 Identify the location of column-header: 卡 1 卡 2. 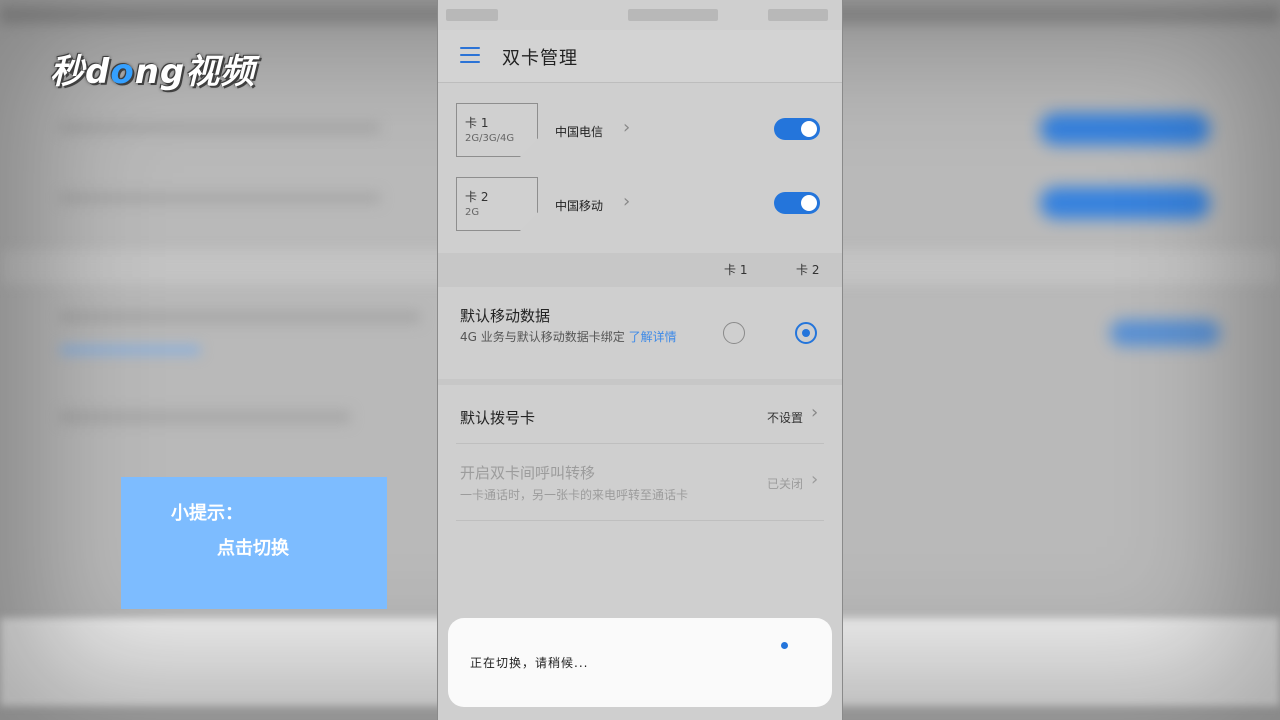
(640, 270).